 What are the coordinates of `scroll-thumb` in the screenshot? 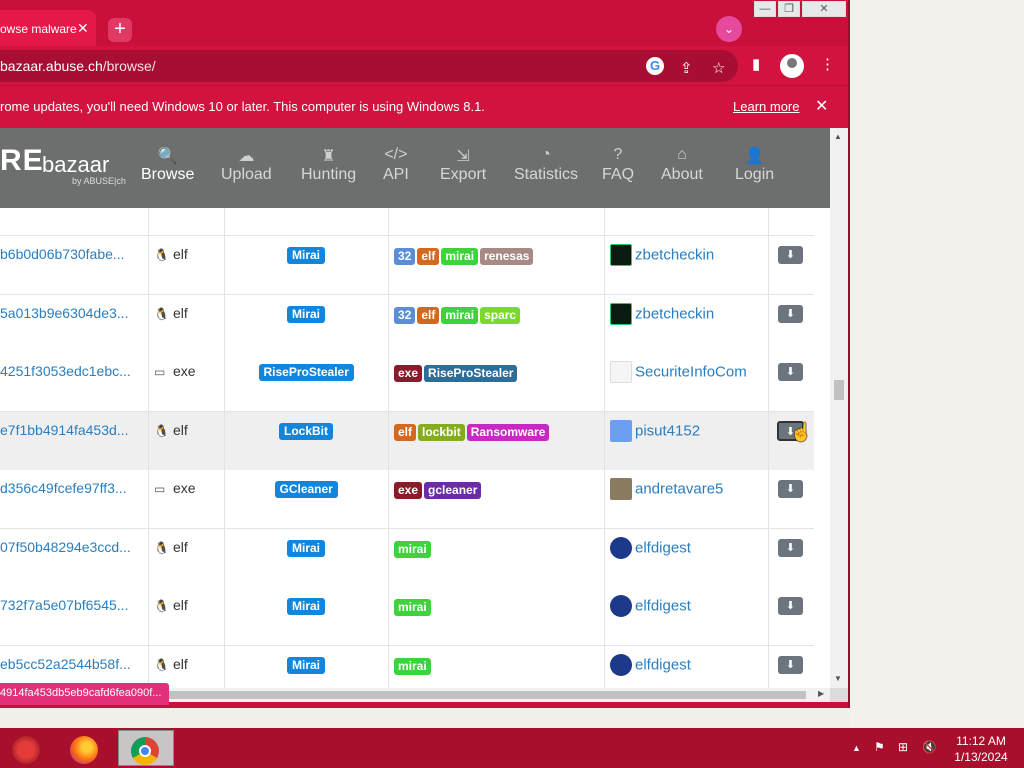 It's located at (839, 390).